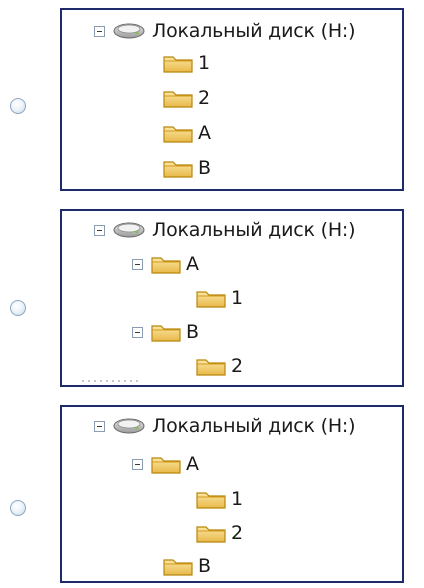  I want to click on option-2-radio, so click(18, 308).